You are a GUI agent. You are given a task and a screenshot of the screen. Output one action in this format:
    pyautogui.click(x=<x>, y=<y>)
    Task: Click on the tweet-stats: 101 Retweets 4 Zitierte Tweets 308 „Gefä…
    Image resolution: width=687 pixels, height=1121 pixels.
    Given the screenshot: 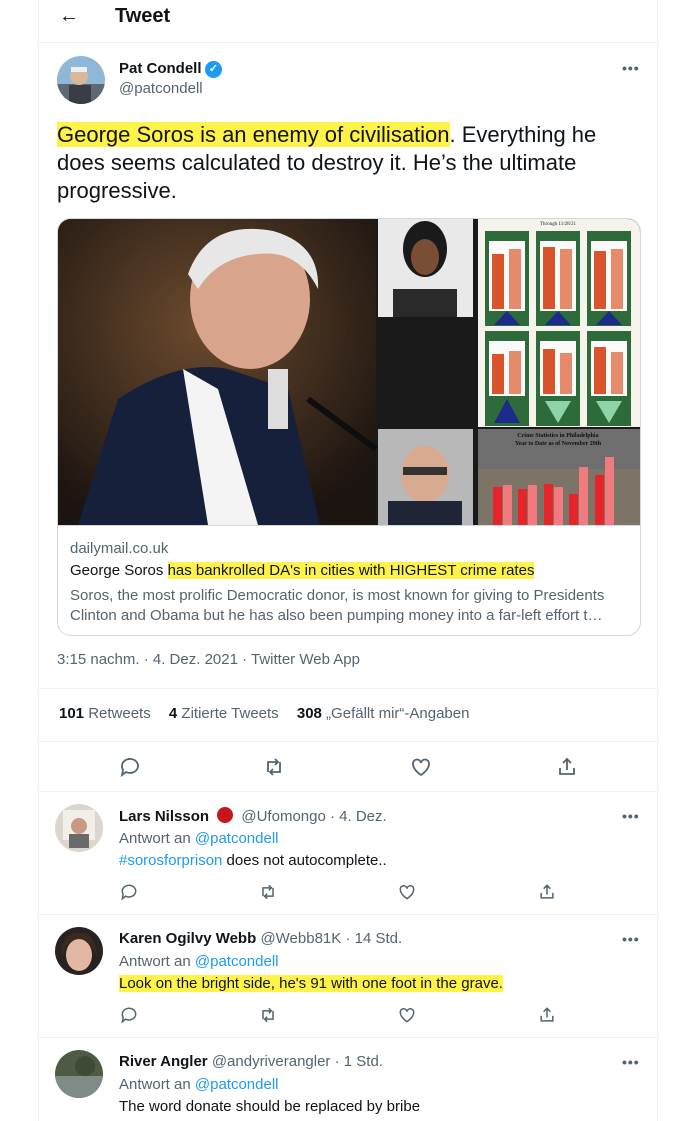 What is the action you would take?
    pyautogui.click(x=264, y=713)
    